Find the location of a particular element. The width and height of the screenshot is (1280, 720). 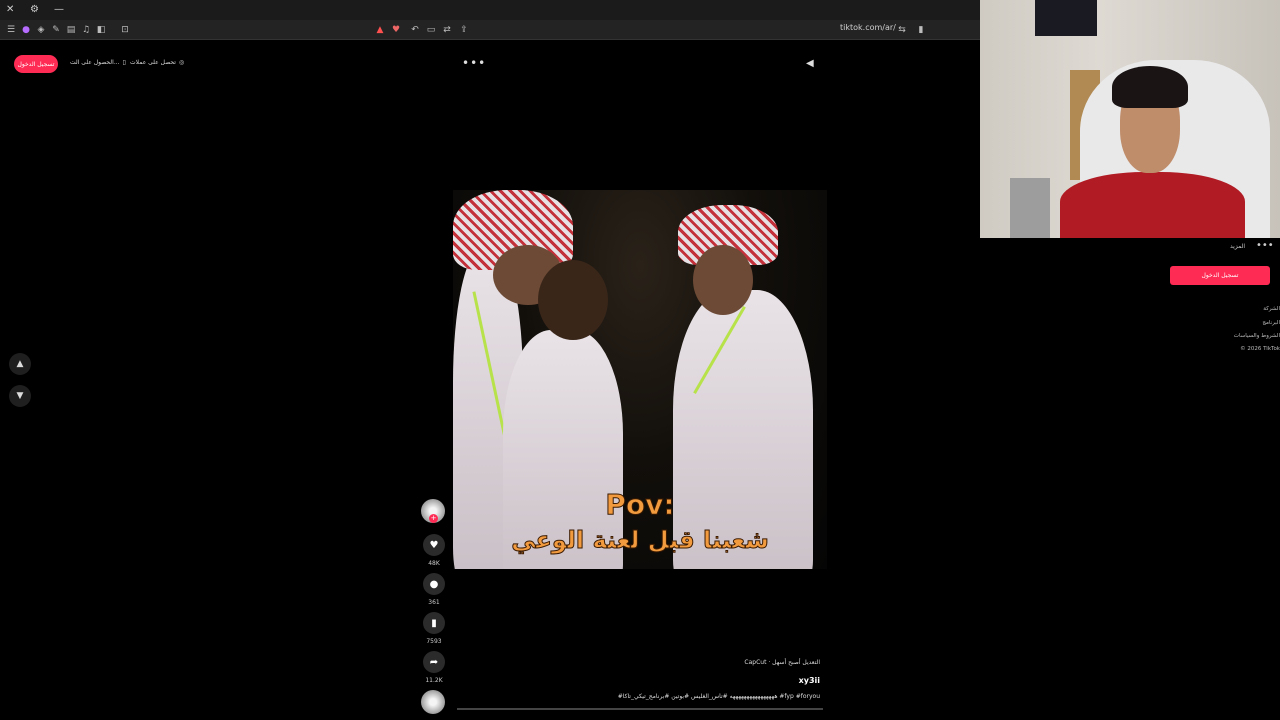

translate-icon: ⇄ is located at coordinates (447, 30).